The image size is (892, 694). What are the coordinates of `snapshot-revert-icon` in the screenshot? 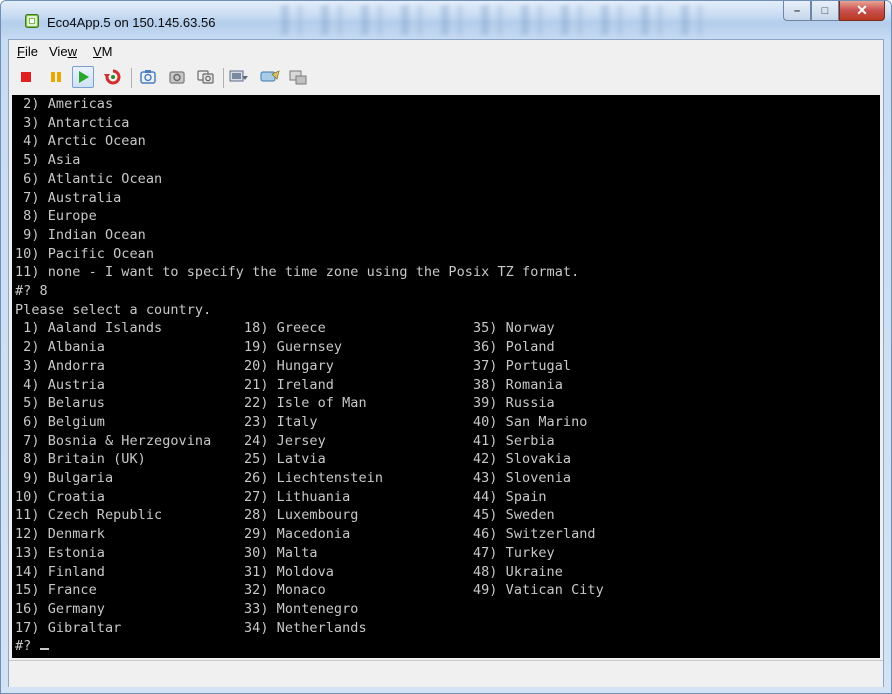 It's located at (177, 77).